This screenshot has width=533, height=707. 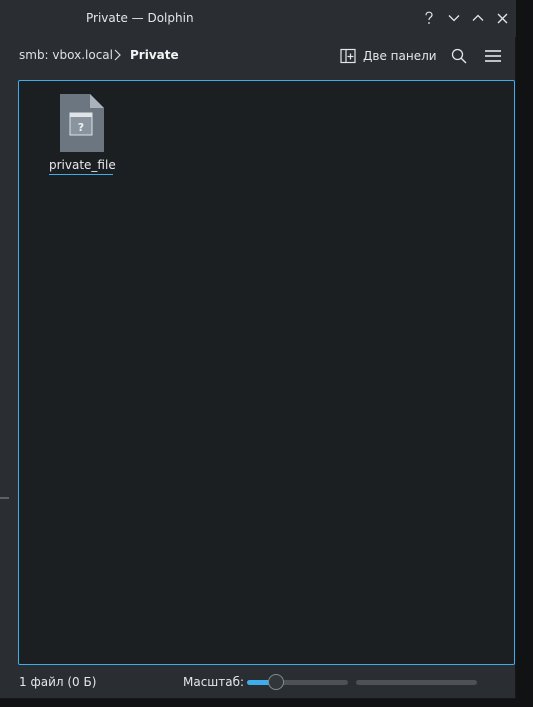 I want to click on zoom-slider, so click(x=297, y=682).